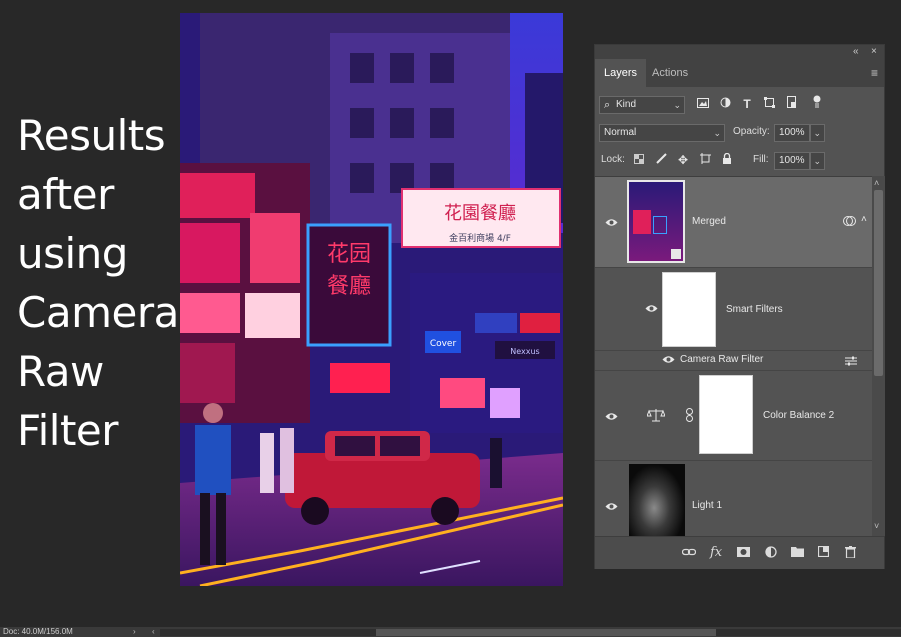 The height and width of the screenshot is (637, 901). What do you see at coordinates (849, 223) in the screenshot?
I see `smart-filter-indicator-icon` at bounding box center [849, 223].